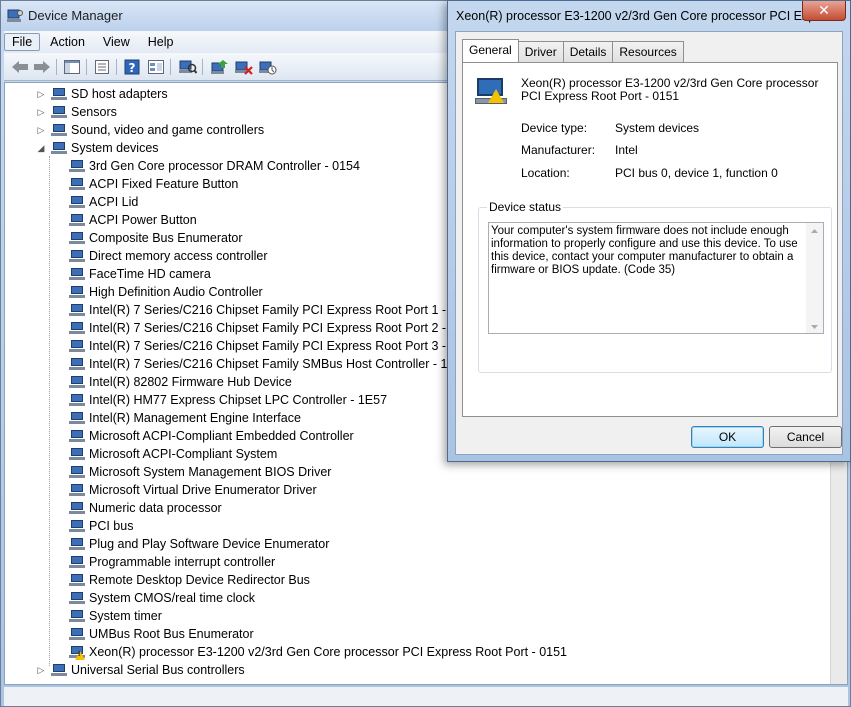  I want to click on tree-device: ACPI Power Button, so click(125, 220).